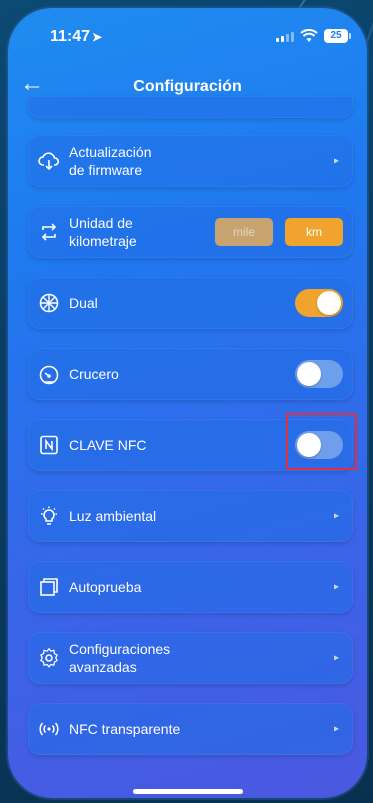 Image resolution: width=373 pixels, height=803 pixels. I want to click on battery-icon: 25, so click(337, 36).